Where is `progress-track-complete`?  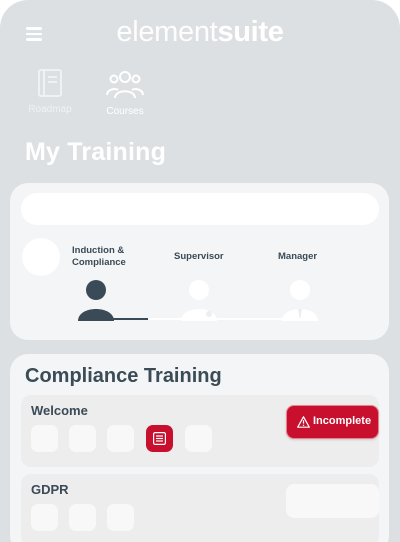 progress-track-complete is located at coordinates (121, 319).